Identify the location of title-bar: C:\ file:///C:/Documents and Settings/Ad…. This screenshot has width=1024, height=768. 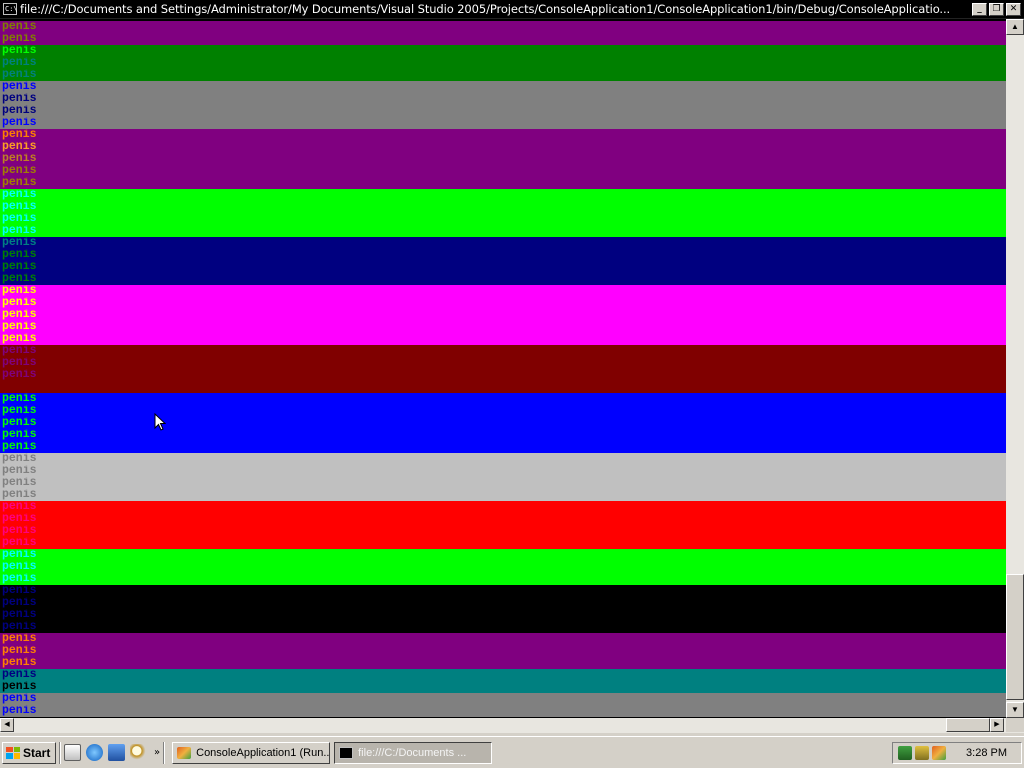
(512, 9).